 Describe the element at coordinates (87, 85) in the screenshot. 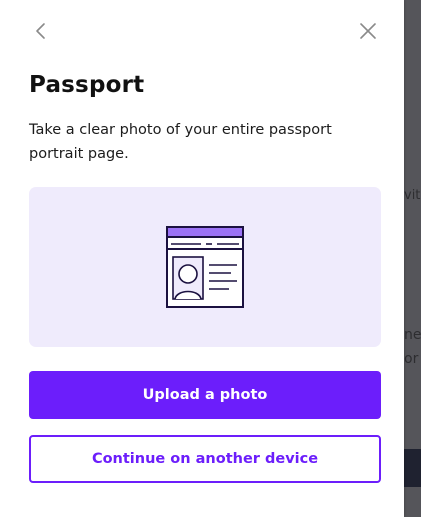

I see `page-title: Passport` at that location.